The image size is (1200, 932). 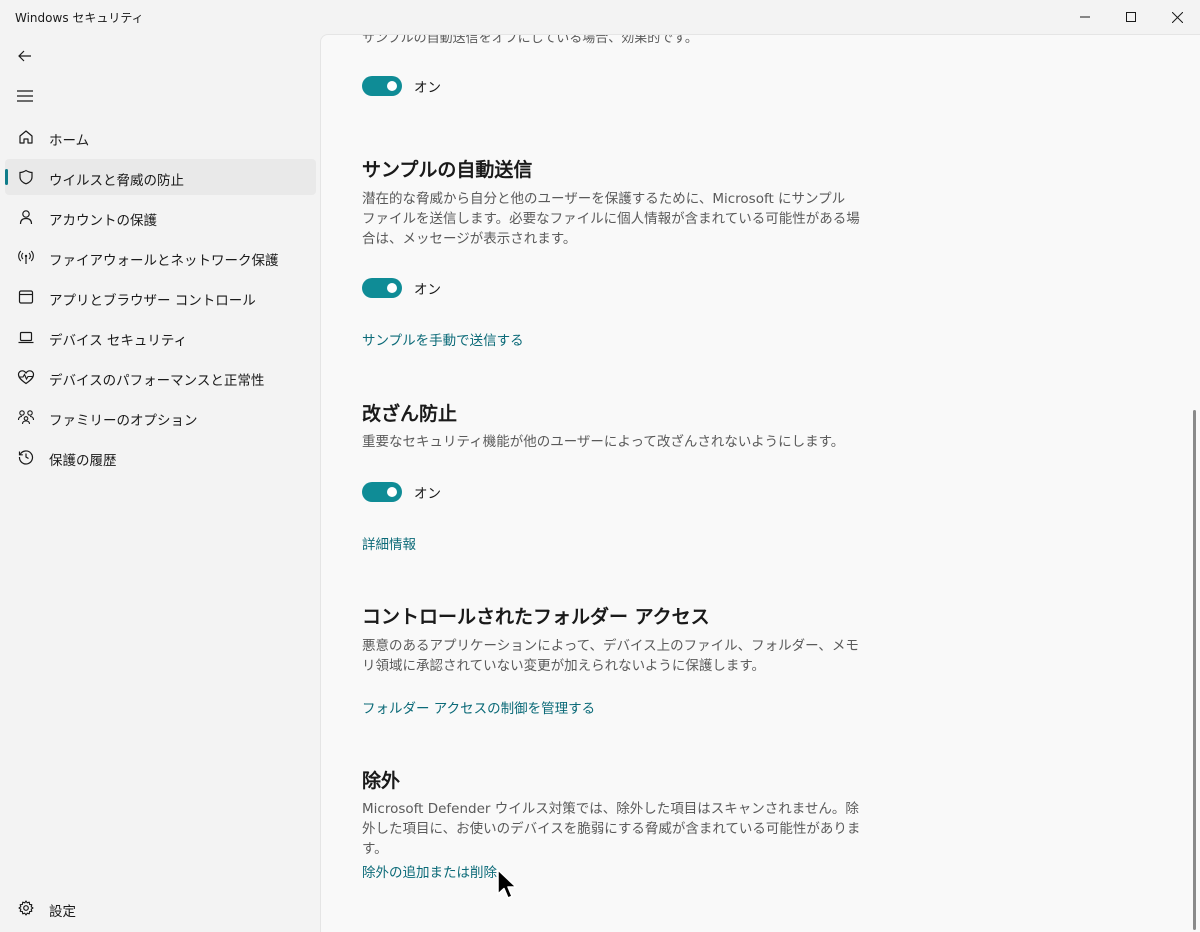 I want to click on tamper-protection-toggle-row: オン, so click(x=401, y=492).